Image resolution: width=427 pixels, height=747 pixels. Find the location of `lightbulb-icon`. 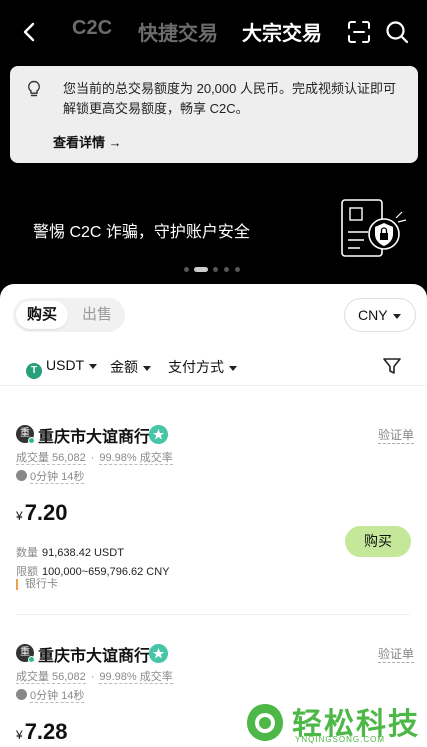

lightbulb-icon is located at coordinates (34, 88).